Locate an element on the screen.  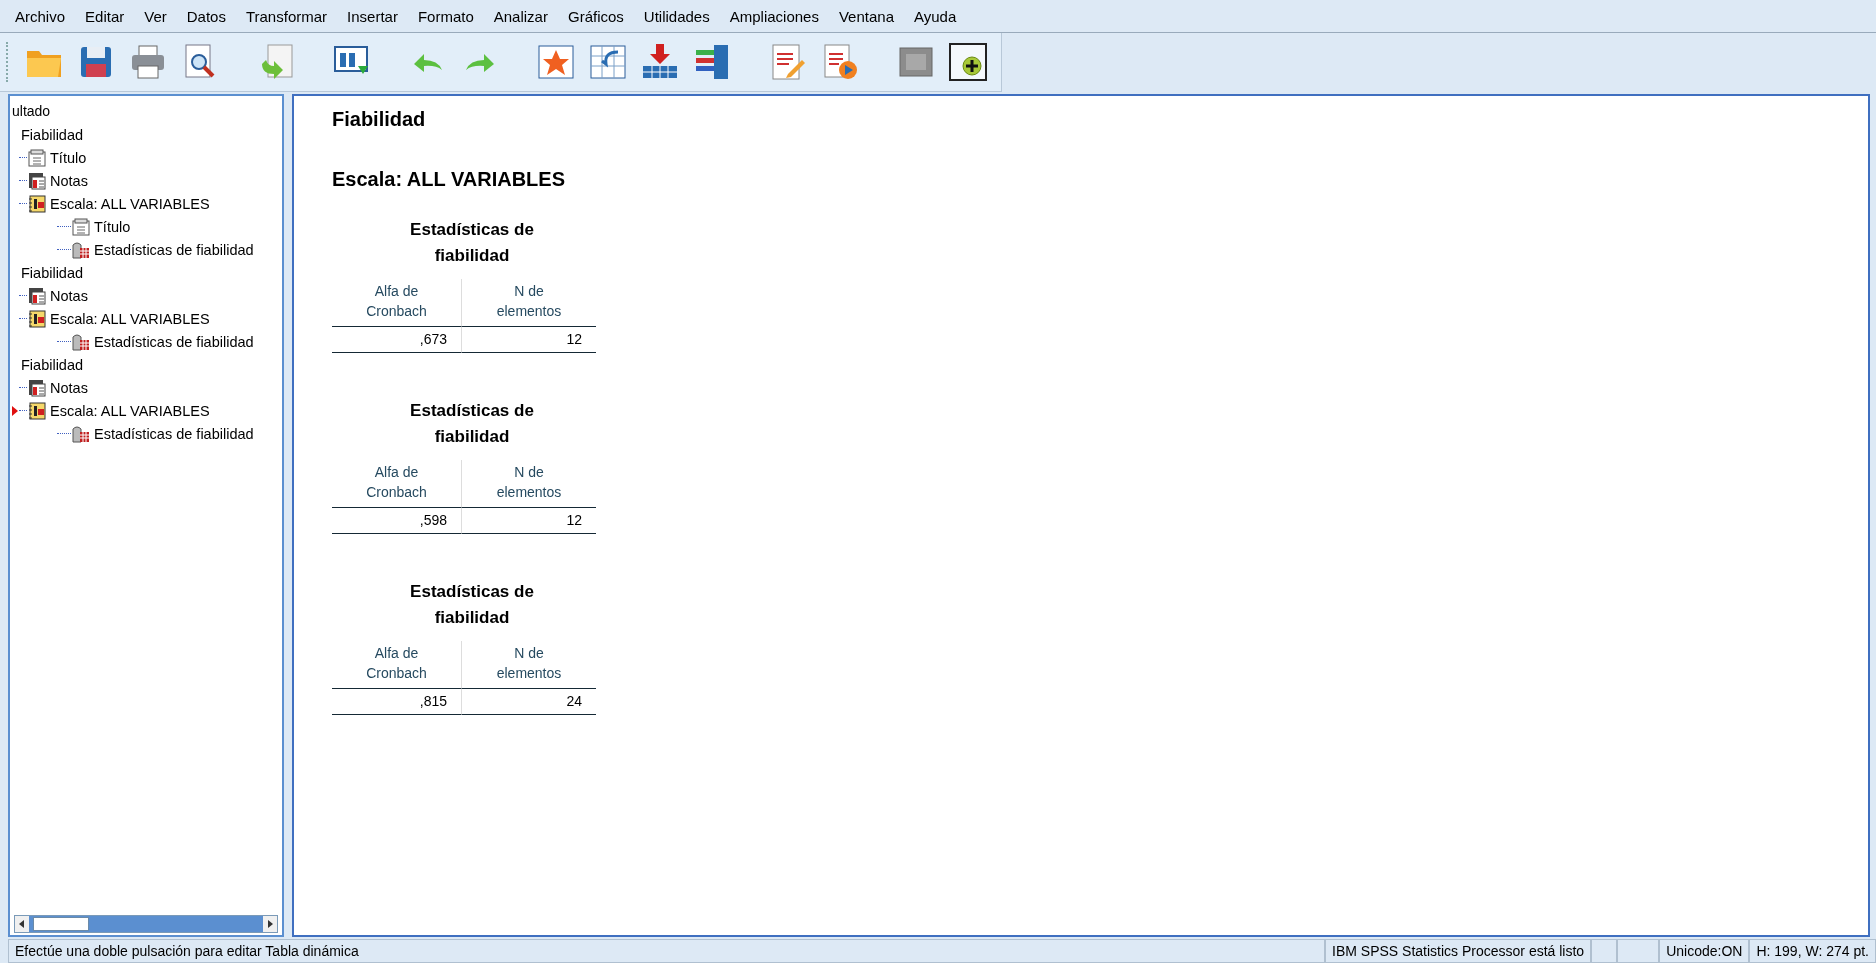
menu-item: Ver is located at coordinates (158, 16).